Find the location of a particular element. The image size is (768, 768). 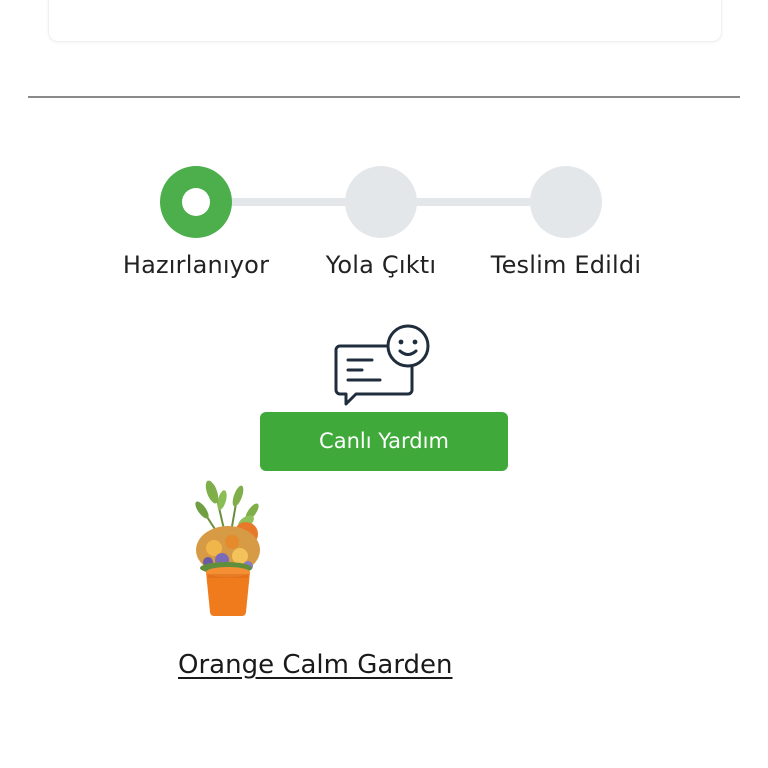

orange-flower-pot-image is located at coordinates (228, 551).